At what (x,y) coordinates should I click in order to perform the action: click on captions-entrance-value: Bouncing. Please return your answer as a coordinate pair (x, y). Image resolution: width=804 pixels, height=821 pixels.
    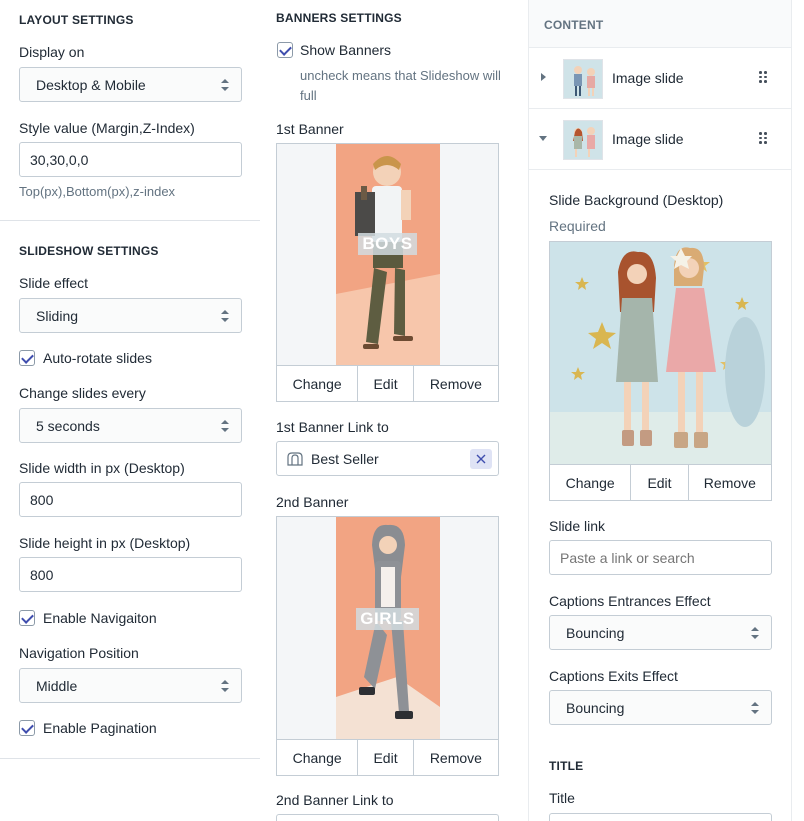
    Looking at the image, I should click on (595, 632).